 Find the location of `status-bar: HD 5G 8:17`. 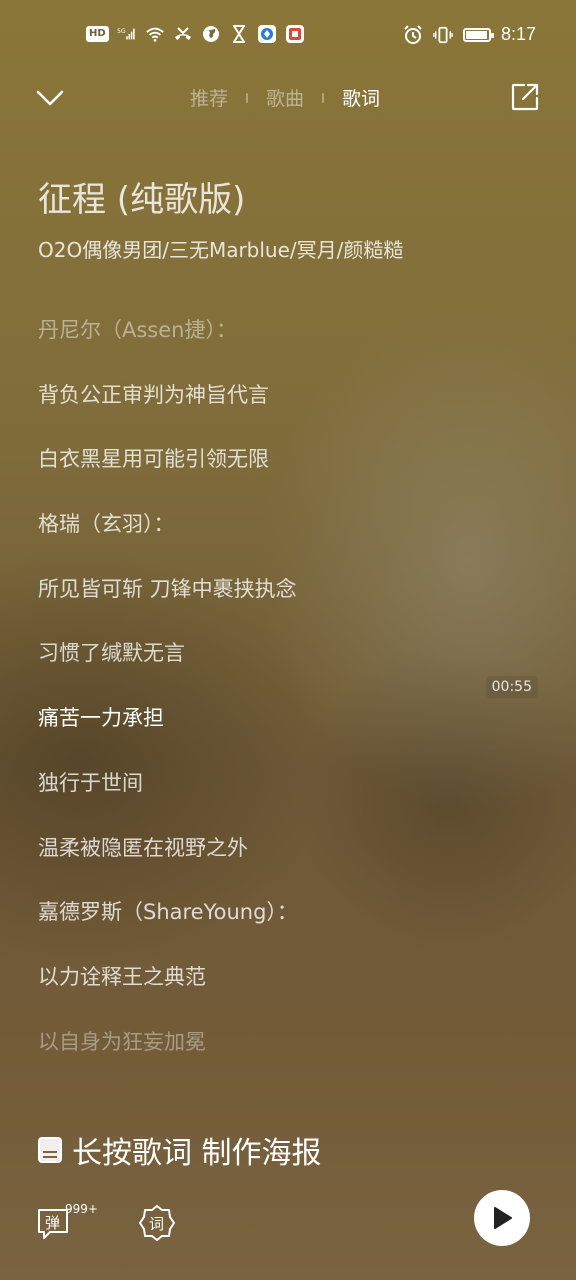

status-bar: HD 5G 8:17 is located at coordinates (288, 36).